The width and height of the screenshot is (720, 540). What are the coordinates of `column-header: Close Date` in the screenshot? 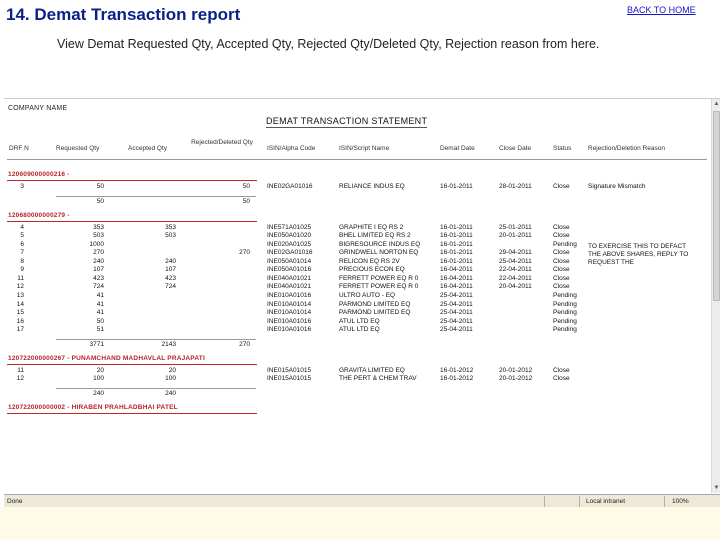 It's located at (515, 148).